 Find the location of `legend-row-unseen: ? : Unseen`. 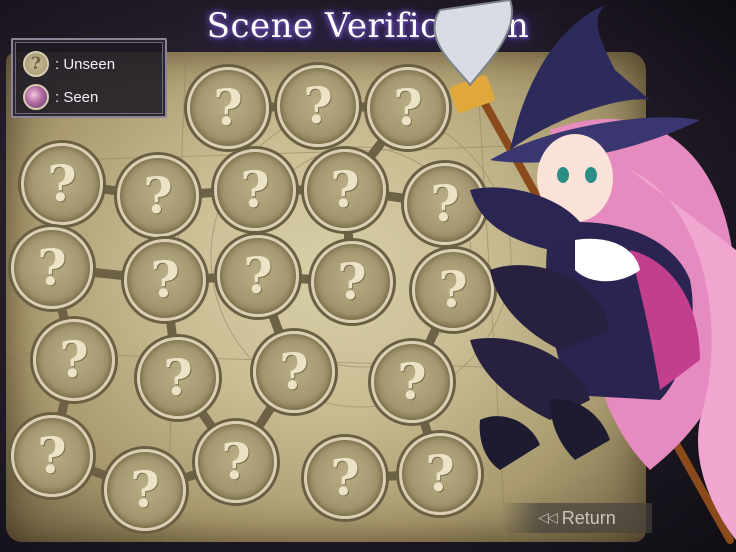

legend-row-unseen: ? : Unseen is located at coordinates (69, 64).